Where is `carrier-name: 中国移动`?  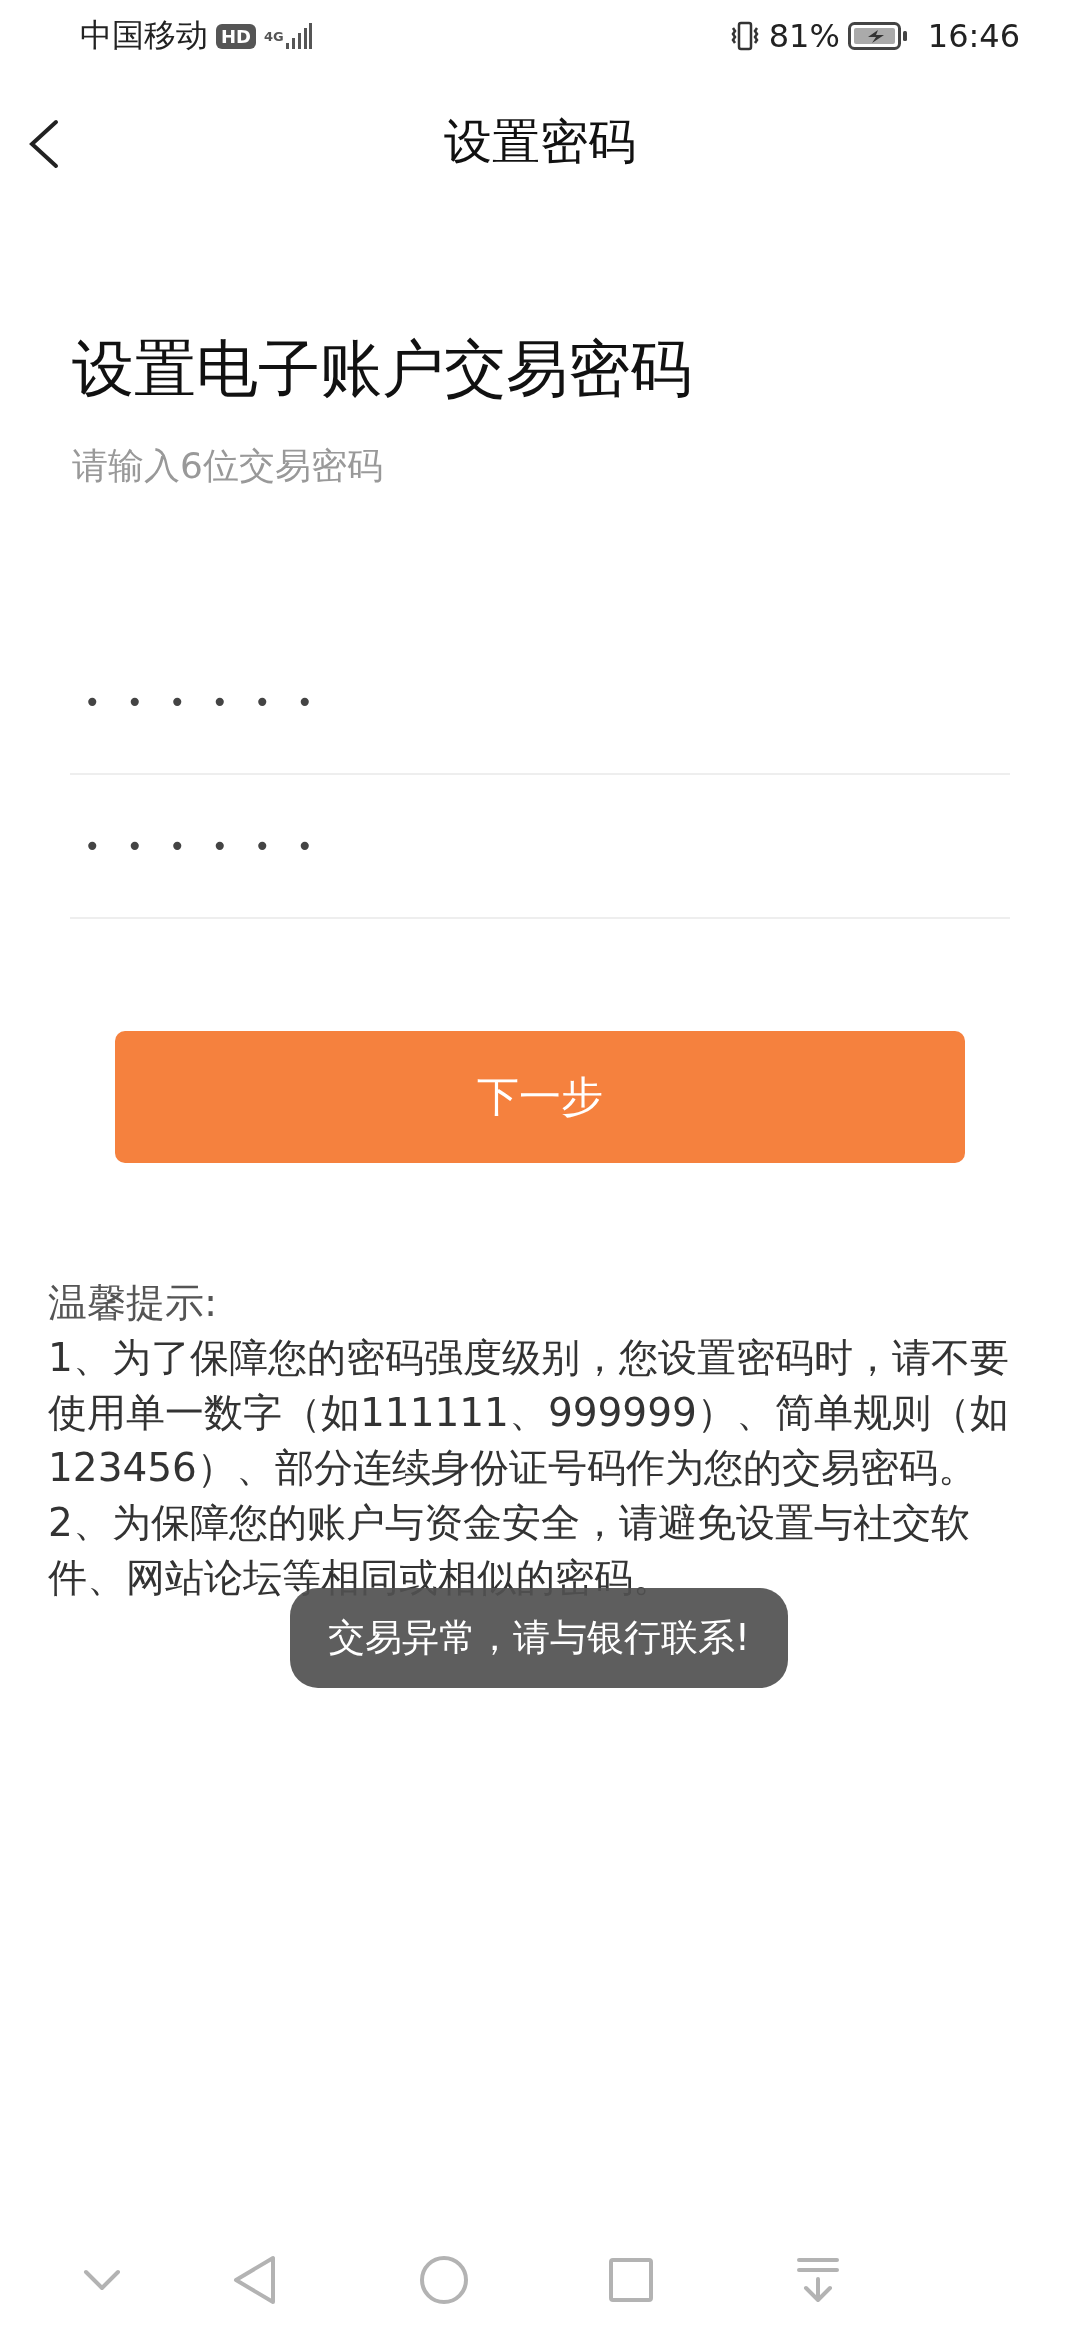
carrier-name: 中国移动 is located at coordinates (144, 35).